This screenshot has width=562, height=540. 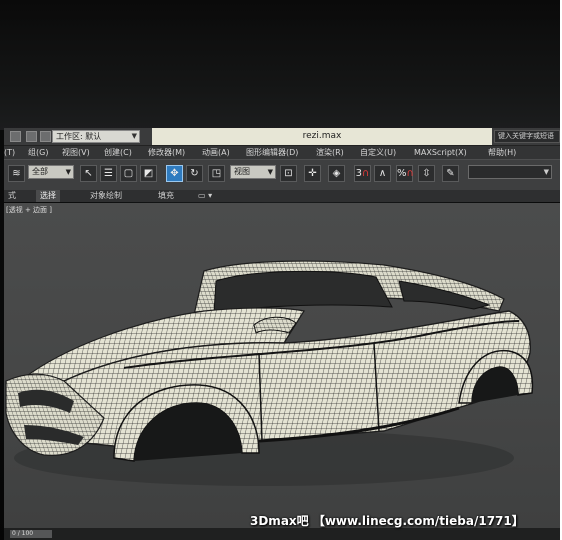 I want to click on menu-item-create: 创建(C), so click(x=118, y=152).